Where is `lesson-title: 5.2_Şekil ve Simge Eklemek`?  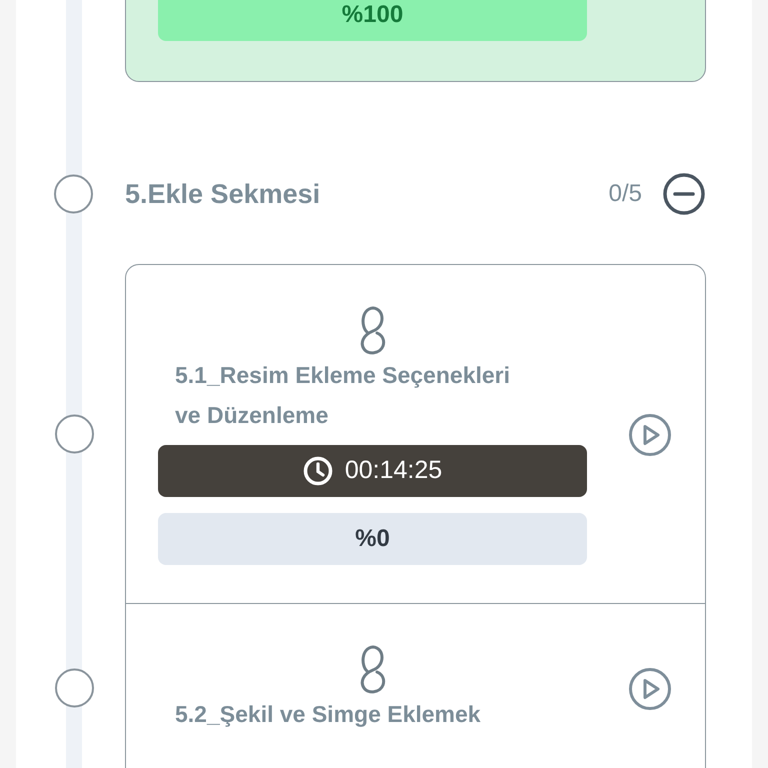 lesson-title: 5.2_Şekil ve Simge Eklemek is located at coordinates (358, 714).